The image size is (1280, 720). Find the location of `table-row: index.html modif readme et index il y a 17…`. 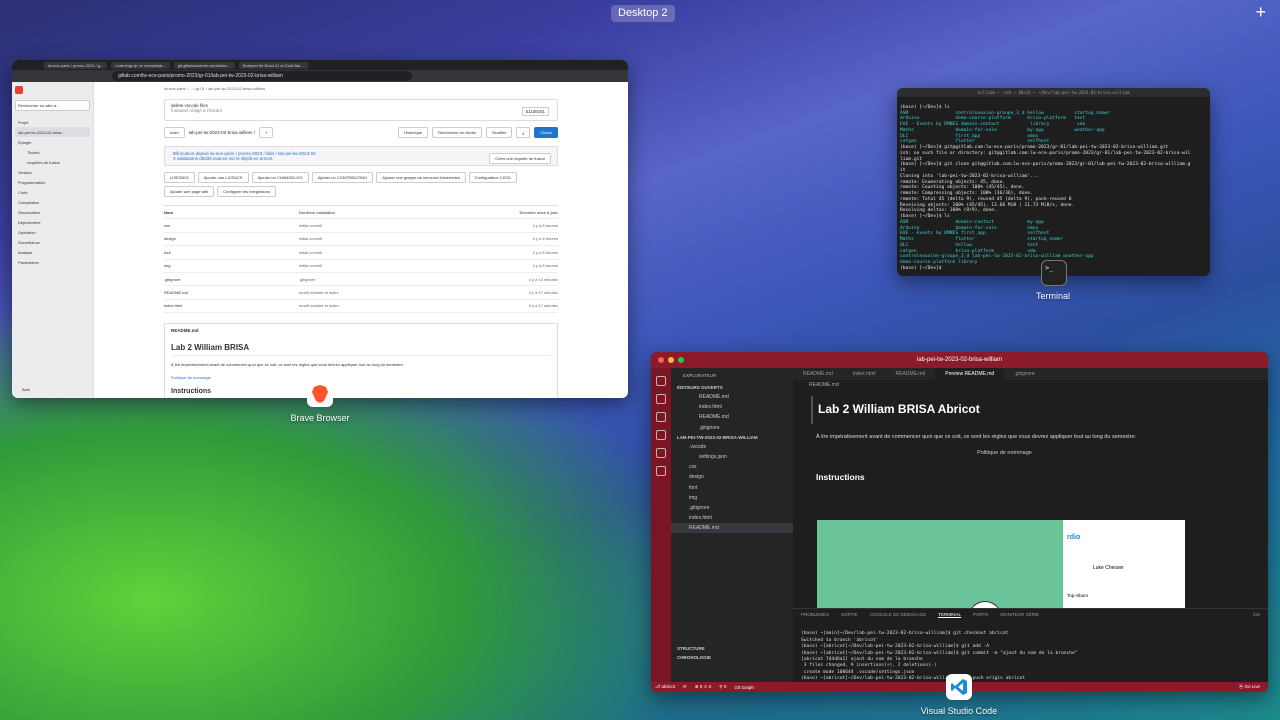

table-row: index.html modif readme et index il y a 17… is located at coordinates (361, 307).